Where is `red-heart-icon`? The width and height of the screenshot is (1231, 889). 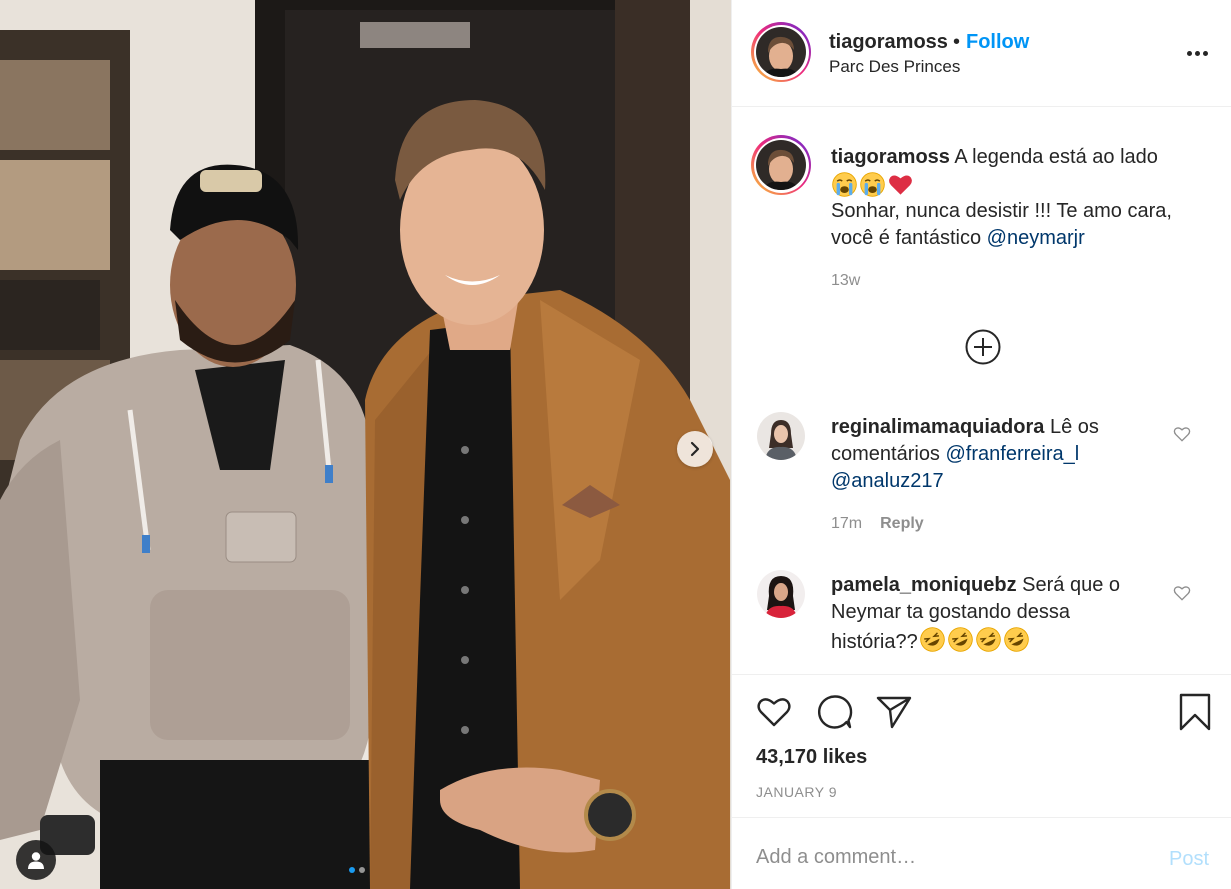
red-heart-icon is located at coordinates (900, 185).